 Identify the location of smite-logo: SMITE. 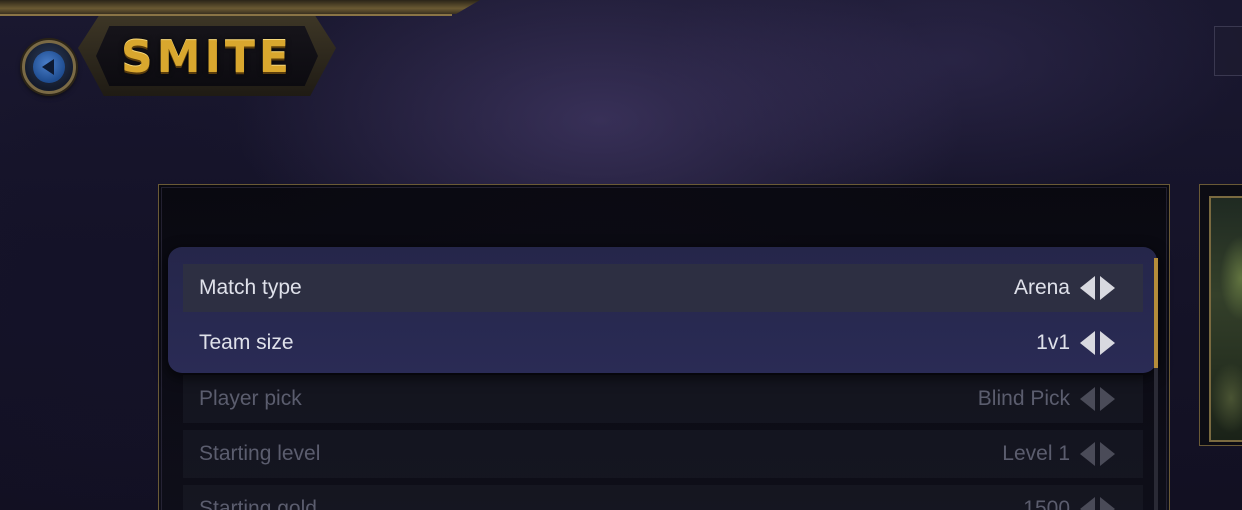
(207, 56).